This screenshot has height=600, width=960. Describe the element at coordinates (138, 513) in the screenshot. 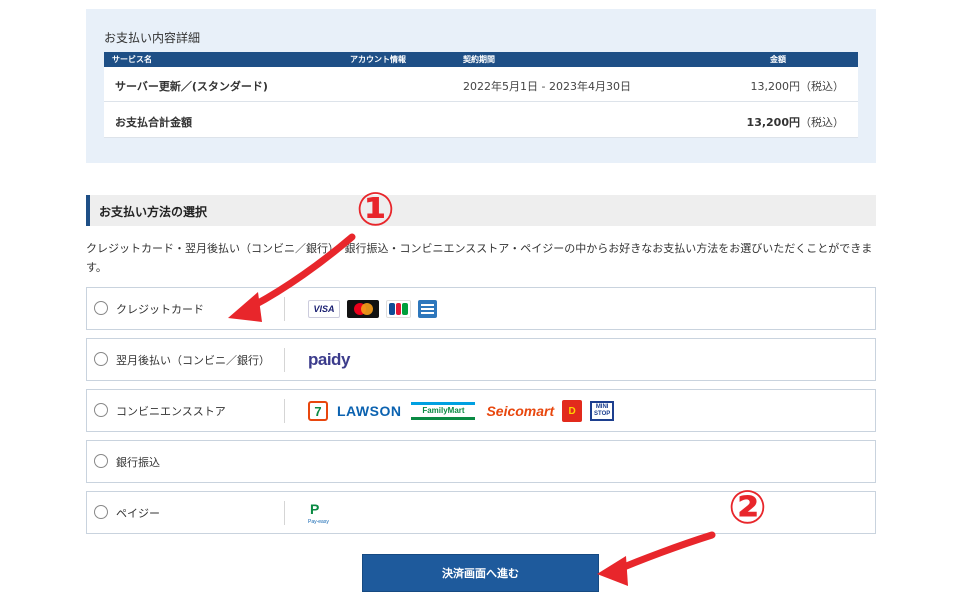

I see `option-label-payeasy: ペイジー` at that location.